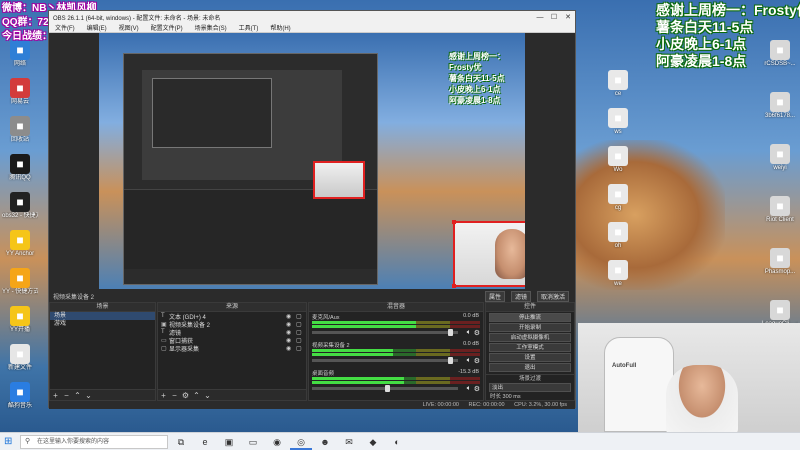 The width and height of the screenshot is (800, 450). What do you see at coordinates (373, 442) in the screenshot?
I see `taskbar-riot-icon: ◆` at bounding box center [373, 442].